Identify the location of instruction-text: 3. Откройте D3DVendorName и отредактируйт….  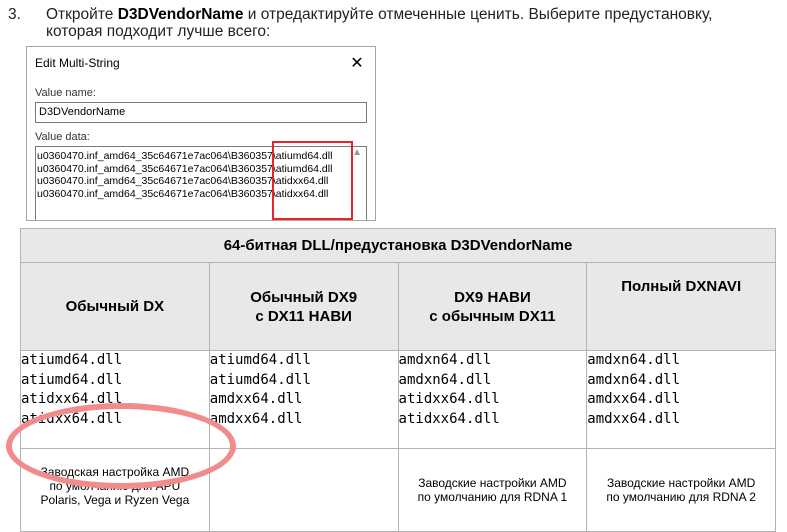
(393, 23).